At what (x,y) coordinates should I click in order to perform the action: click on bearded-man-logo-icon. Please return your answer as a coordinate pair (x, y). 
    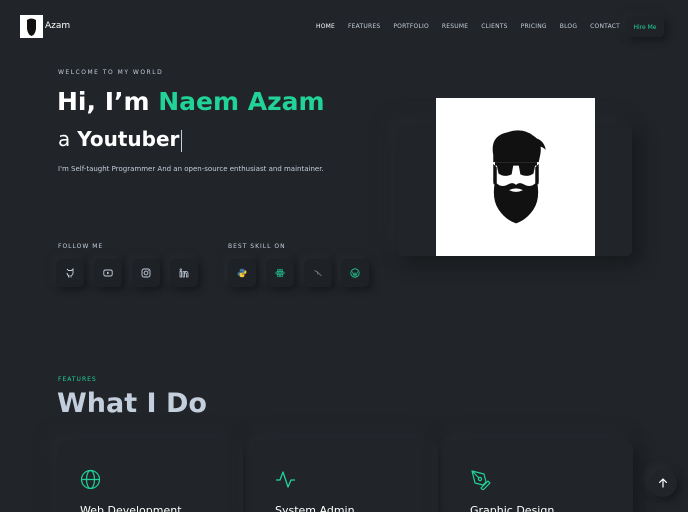
    Looking at the image, I should click on (31, 27).